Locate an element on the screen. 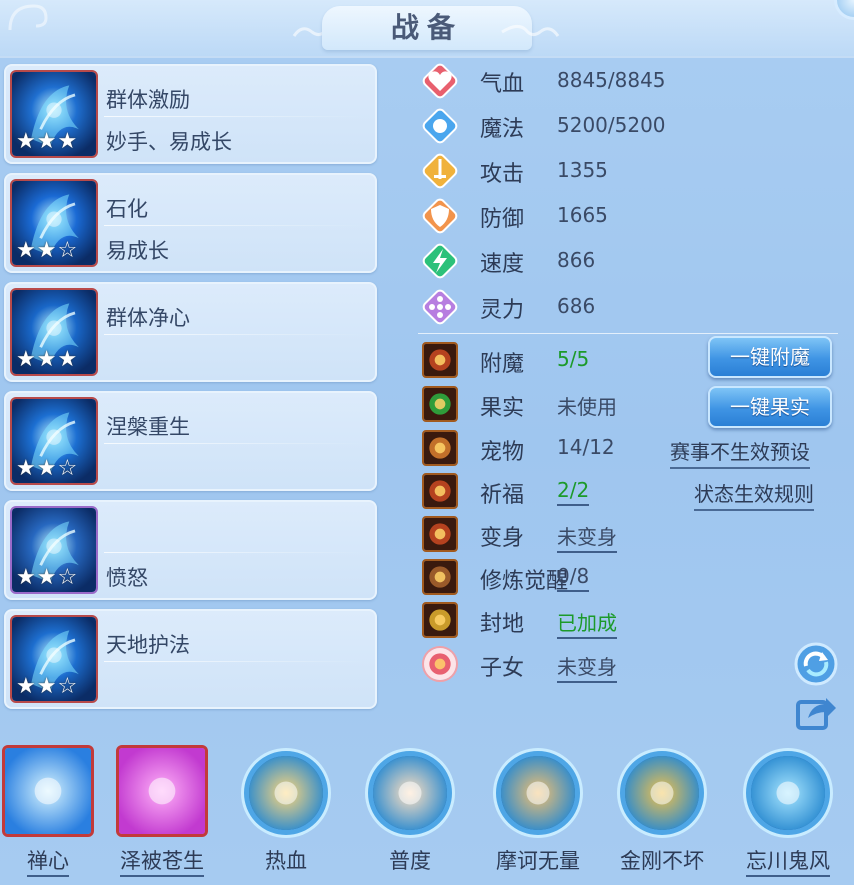  battle-skill: 金刚不坏 is located at coordinates (662, 815).